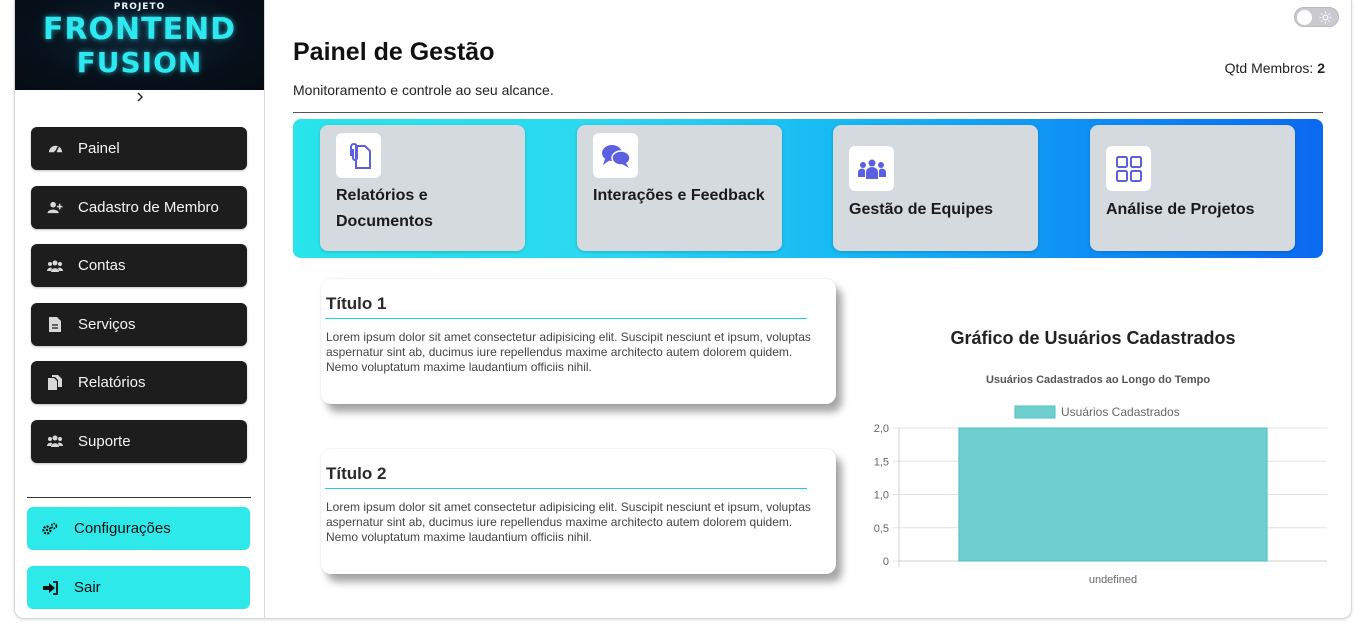 The width and height of the screenshot is (1364, 623). Describe the element at coordinates (104, 441) in the screenshot. I see `sidebar-item-label: Suporte` at that location.